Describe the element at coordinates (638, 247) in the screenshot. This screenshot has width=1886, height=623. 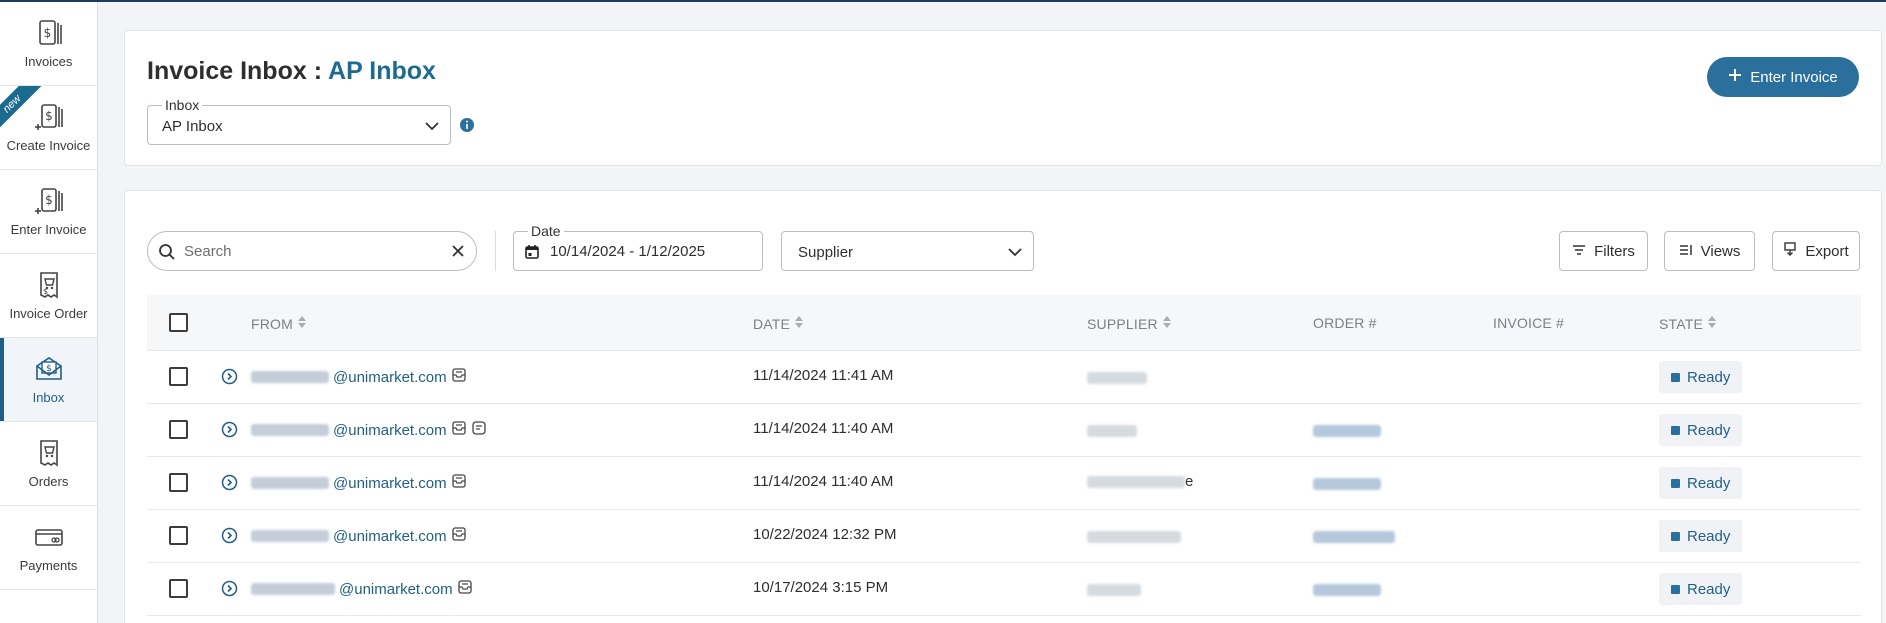
I see `date-range-field: Date 10/14/2024 - 1/12/2025` at that location.